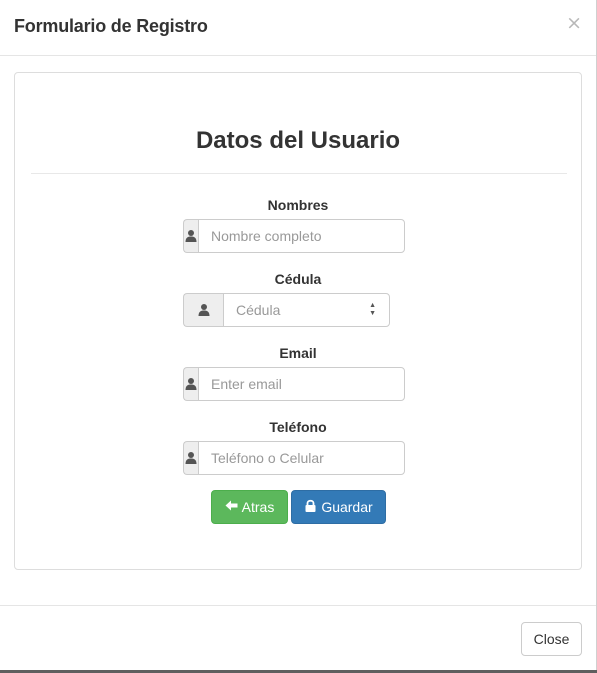 The image size is (597, 673). I want to click on cedula-input-group: ▲ ▼, so click(286, 310).